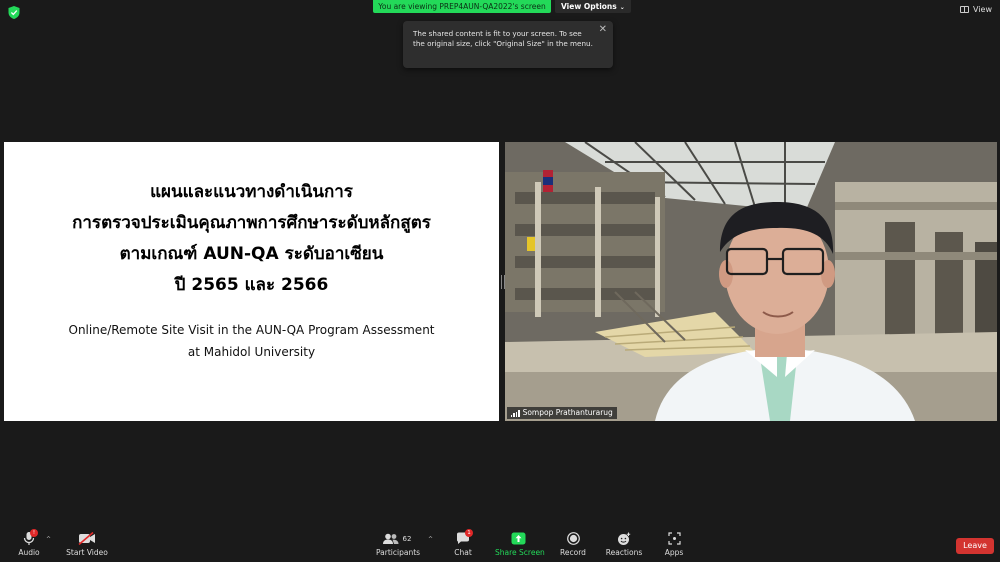 This screenshot has height=562, width=1000. What do you see at coordinates (463, 552) in the screenshot?
I see `chat-label: Chat` at bounding box center [463, 552].